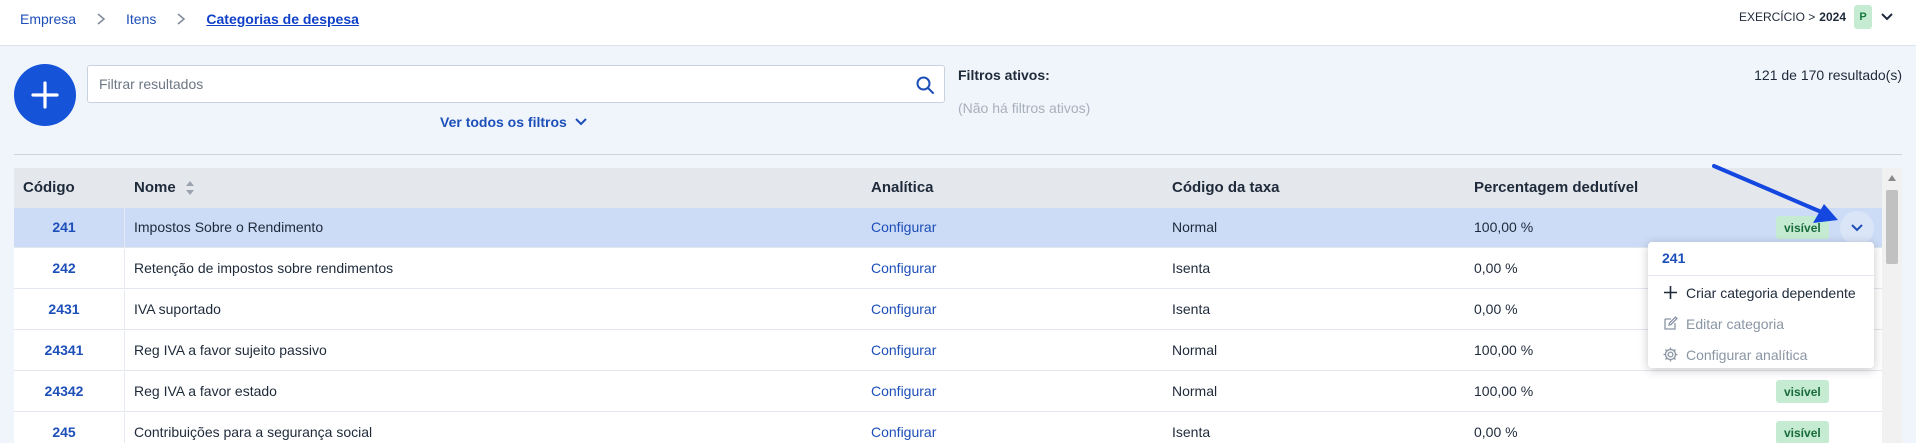 This screenshot has width=1916, height=443. I want to click on search-input, so click(478, 84).